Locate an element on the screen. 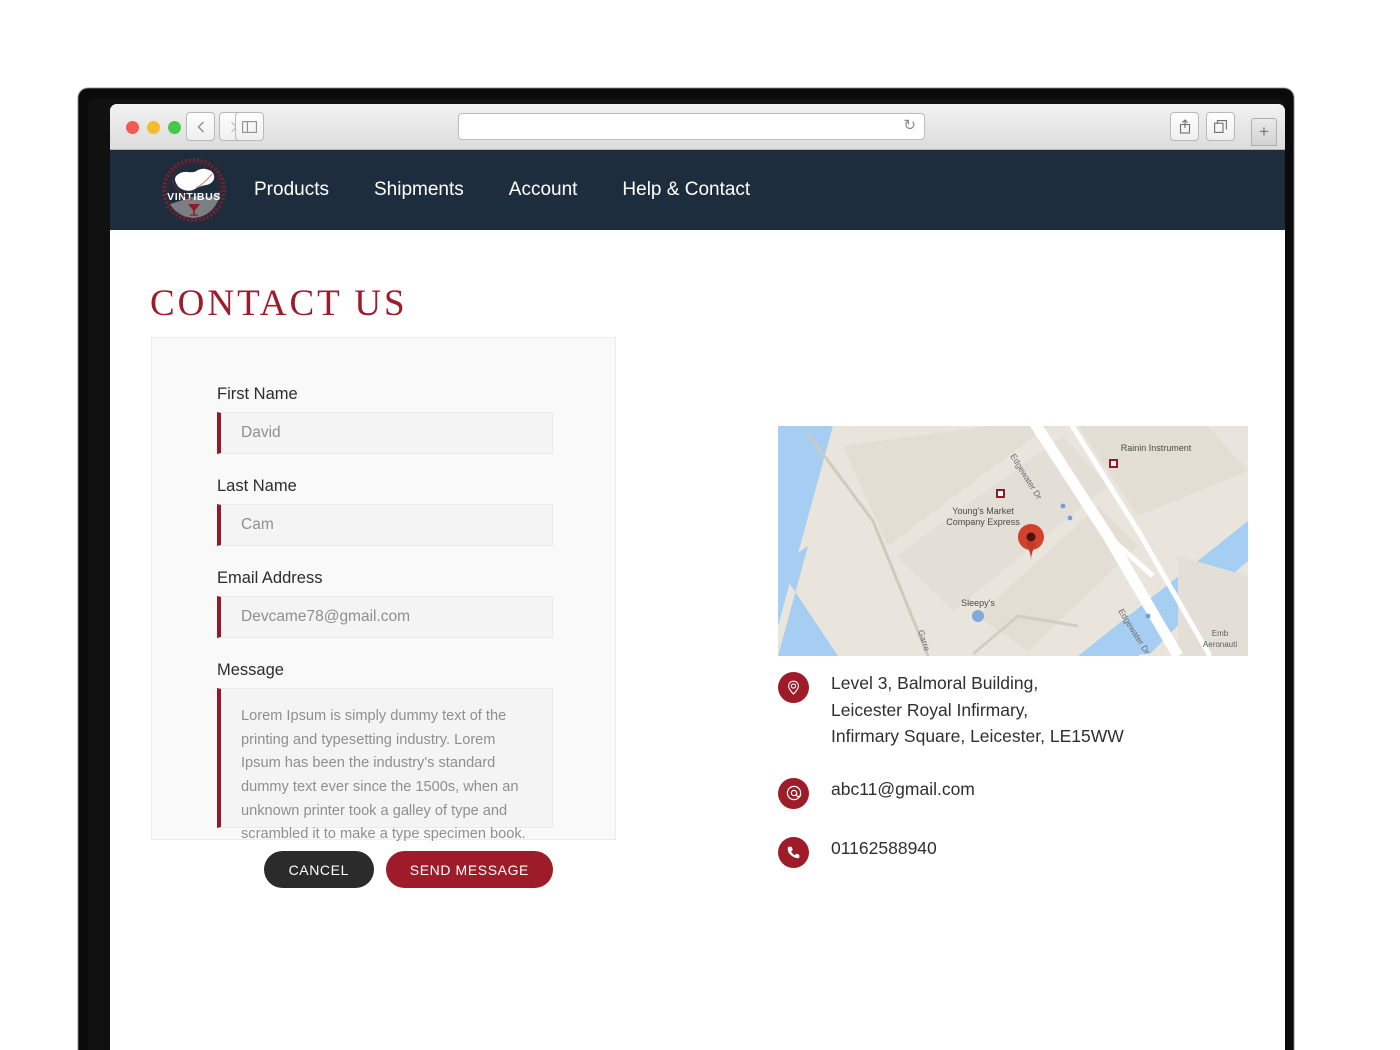 The height and width of the screenshot is (1050, 1400). email-label: Email Address is located at coordinates (270, 578).